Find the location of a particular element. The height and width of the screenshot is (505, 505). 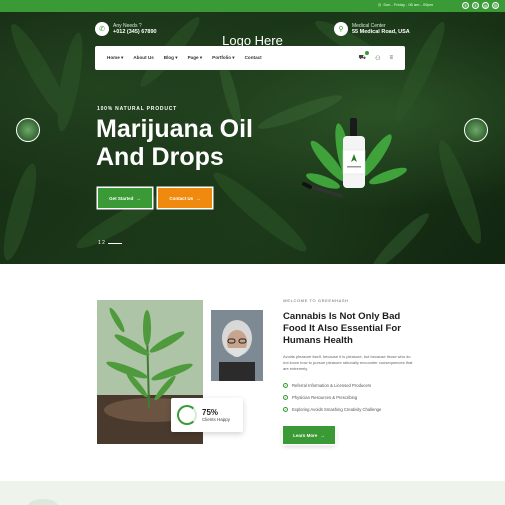

nav-item-about: About Us is located at coordinates (143, 58).